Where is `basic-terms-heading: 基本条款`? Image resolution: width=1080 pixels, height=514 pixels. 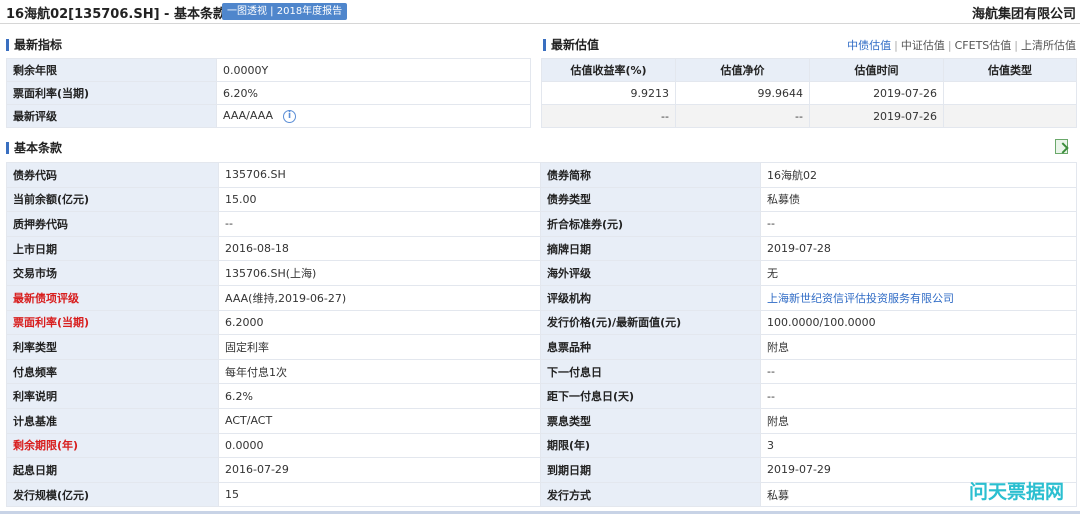 basic-terms-heading: 基本条款 is located at coordinates (34, 148).